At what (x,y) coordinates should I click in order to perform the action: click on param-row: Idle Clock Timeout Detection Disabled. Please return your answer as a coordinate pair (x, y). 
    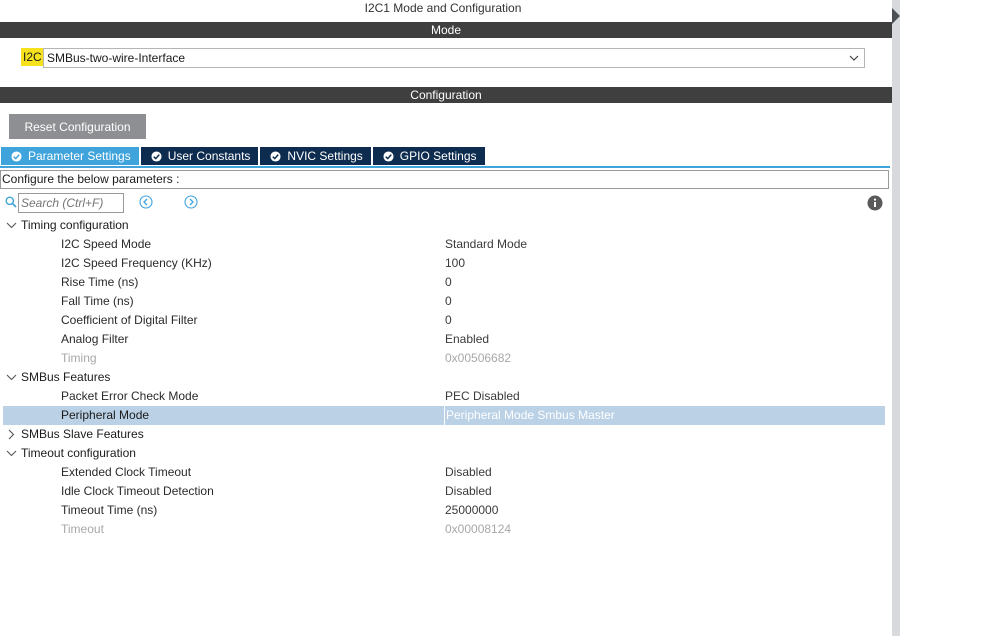
    Looking at the image, I should click on (444, 491).